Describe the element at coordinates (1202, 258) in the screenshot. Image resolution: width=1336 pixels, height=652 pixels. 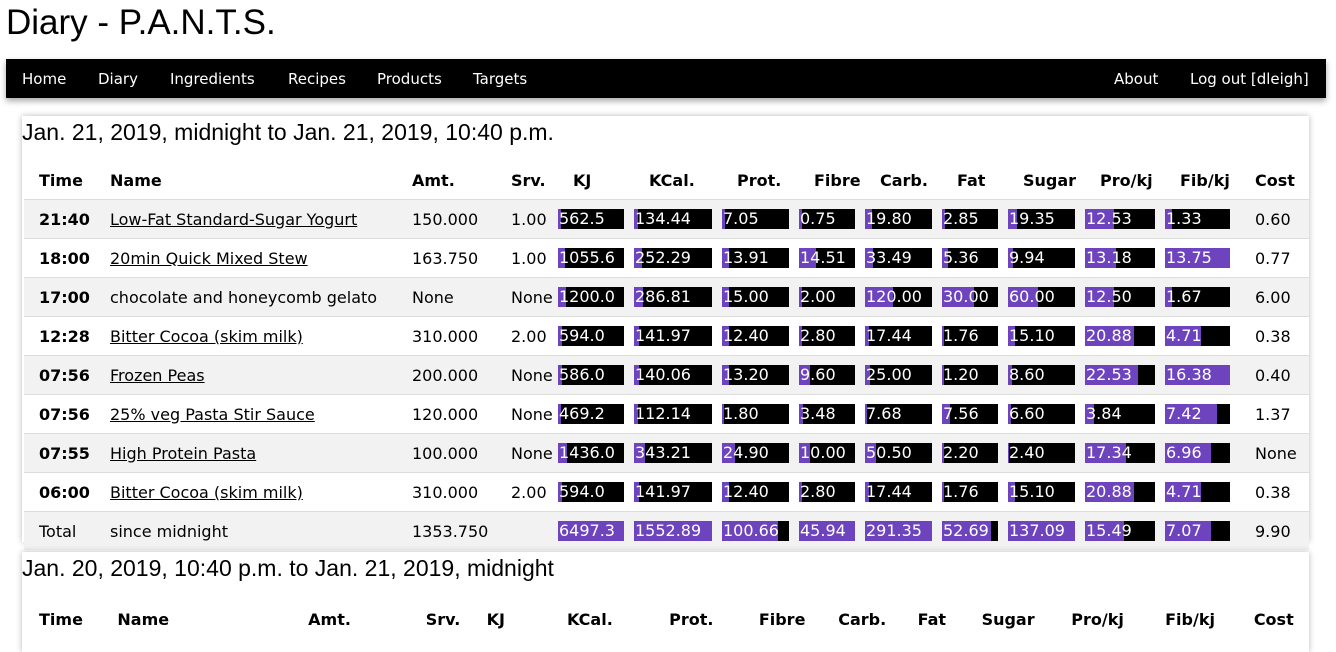
I see `fib-kj-cell: 13.75` at that location.